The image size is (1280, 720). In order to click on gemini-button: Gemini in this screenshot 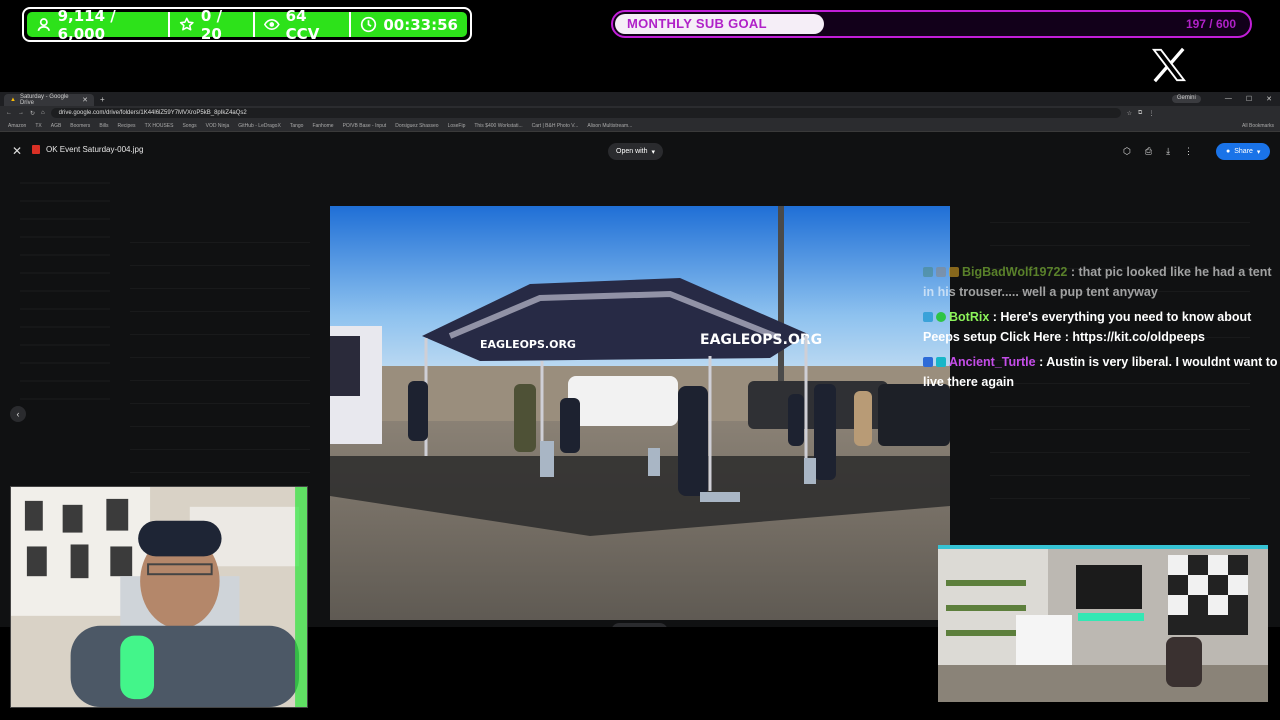, I will do `click(1186, 99)`.